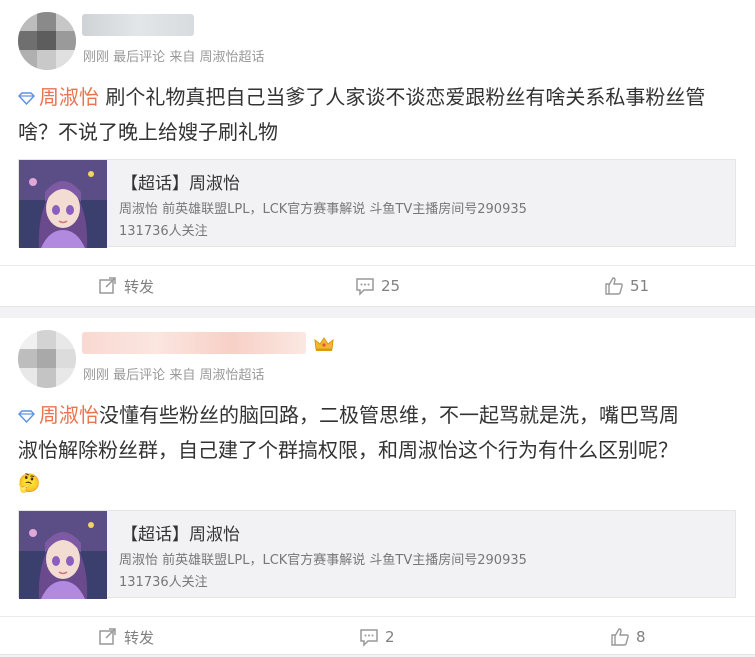 This screenshot has width=755, height=657. I want to click on action-bar: 转发 2 8, so click(377, 636).